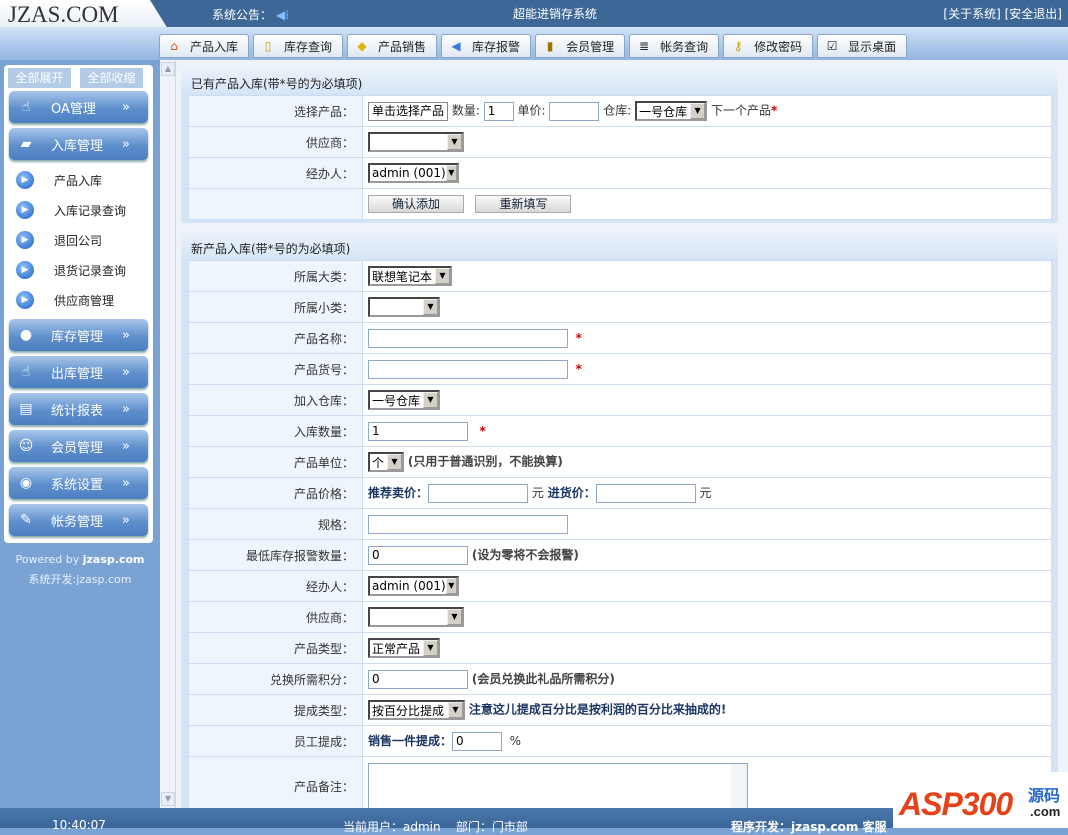 Image resolution: width=1068 pixels, height=835 pixels. What do you see at coordinates (741, 111) in the screenshot?
I see `next-product-link: 下一个产品` at bounding box center [741, 111].